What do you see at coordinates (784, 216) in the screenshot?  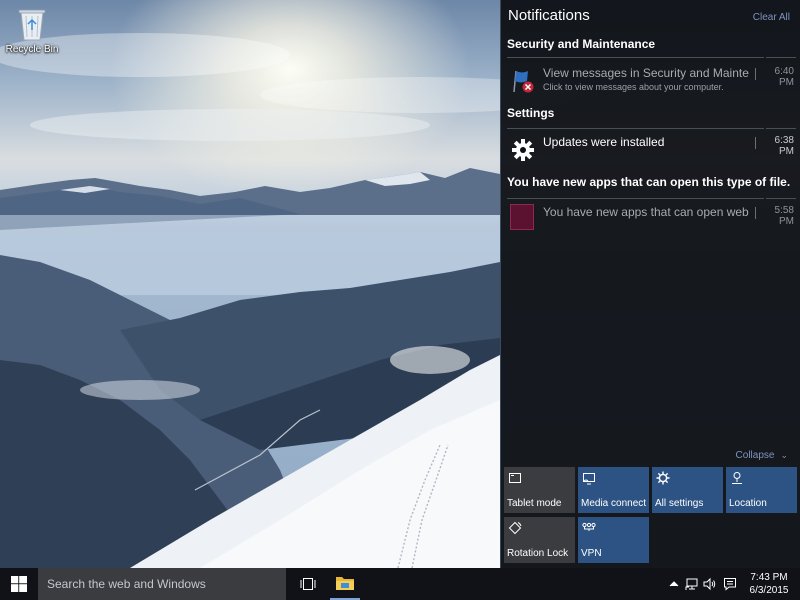 I see `notification-time: 5:58 PM` at bounding box center [784, 216].